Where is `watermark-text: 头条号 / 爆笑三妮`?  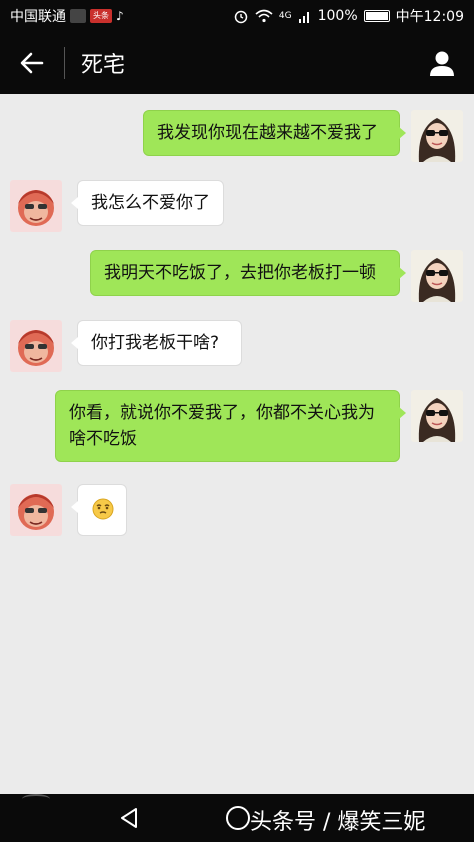 watermark-text: 头条号 / 爆笑三妮 is located at coordinates (338, 822).